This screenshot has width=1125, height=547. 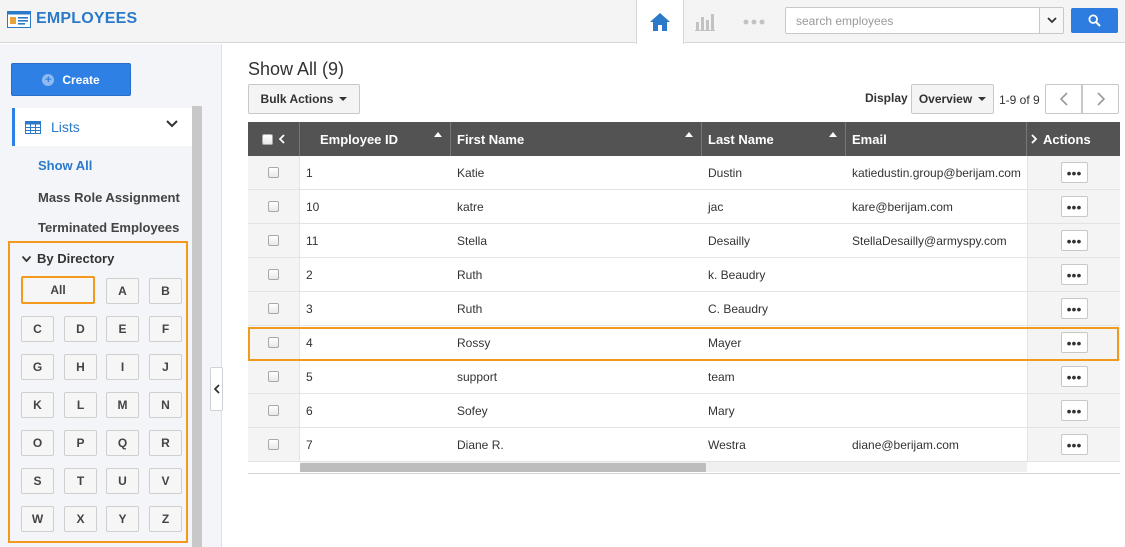 I want to click on app-title: EMPLOYEES, so click(x=72, y=19).